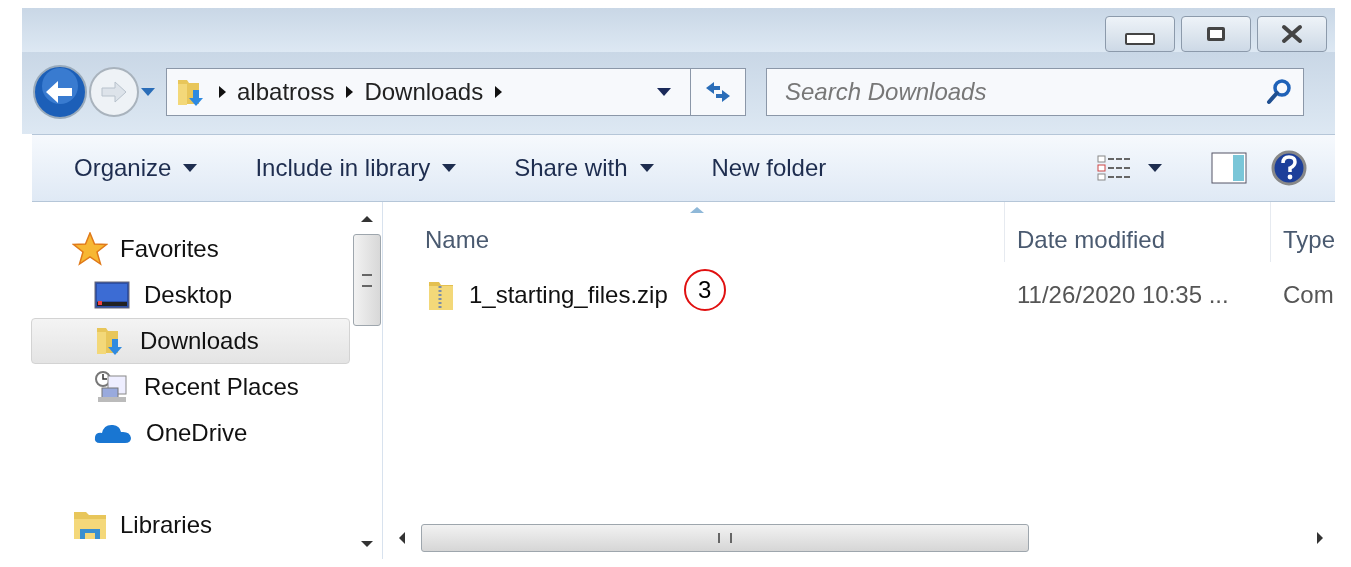 This screenshot has height=567, width=1351. Describe the element at coordinates (1289, 168) in the screenshot. I see `help-icon` at that location.